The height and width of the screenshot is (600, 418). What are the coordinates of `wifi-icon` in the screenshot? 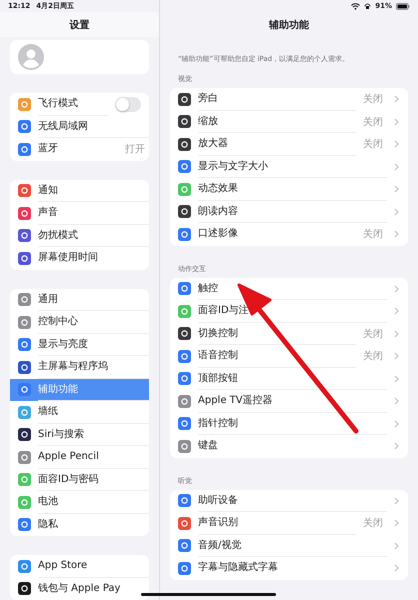 It's located at (355, 6).